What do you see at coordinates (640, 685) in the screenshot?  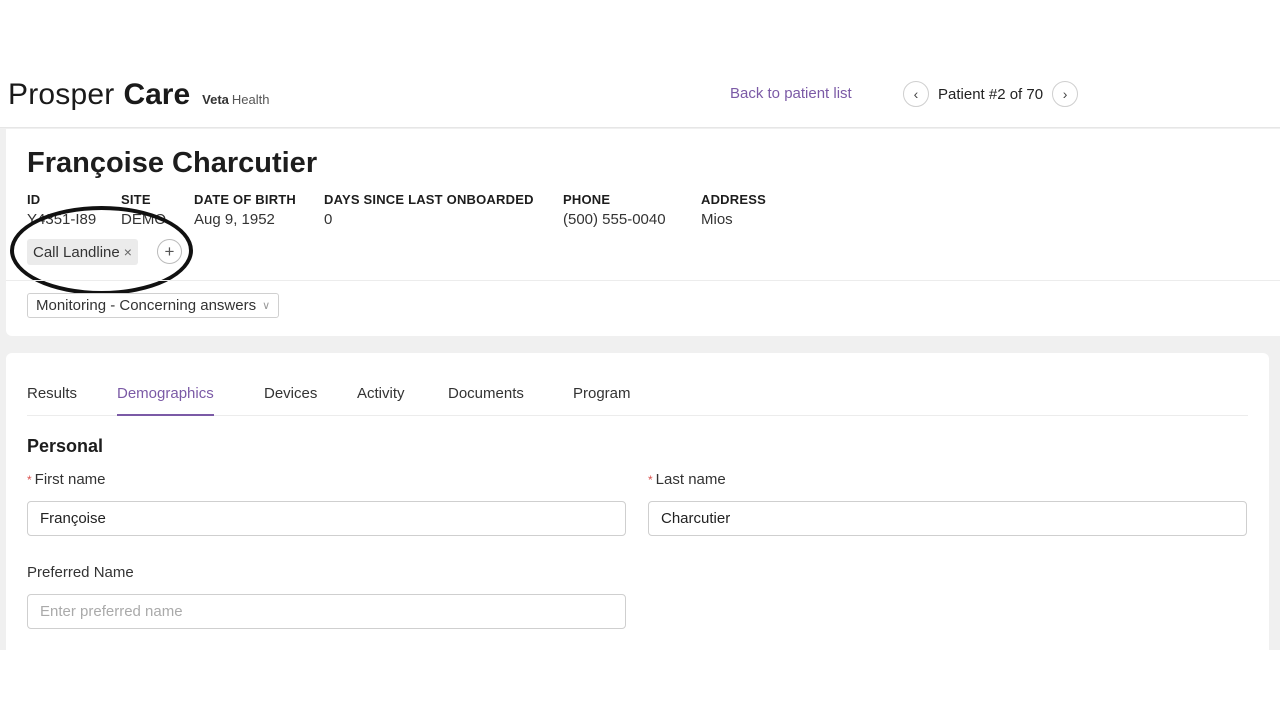 I see `blank-area` at bounding box center [640, 685].